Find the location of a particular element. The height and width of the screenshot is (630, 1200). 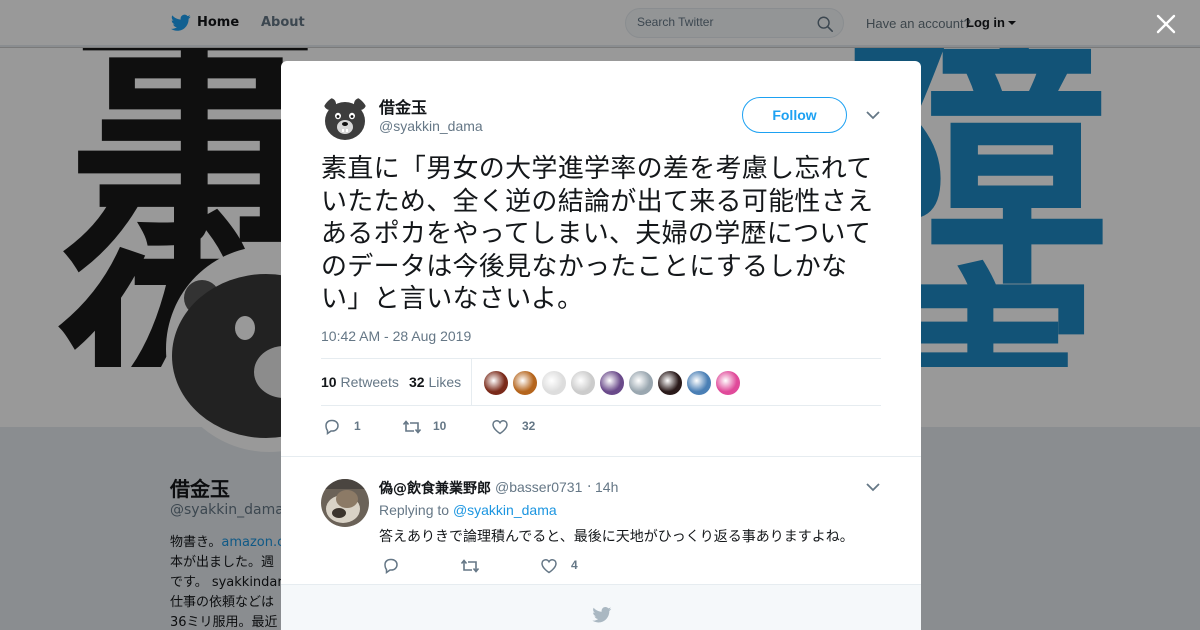

retweets-stat: 10 Retweets is located at coordinates (360, 382).